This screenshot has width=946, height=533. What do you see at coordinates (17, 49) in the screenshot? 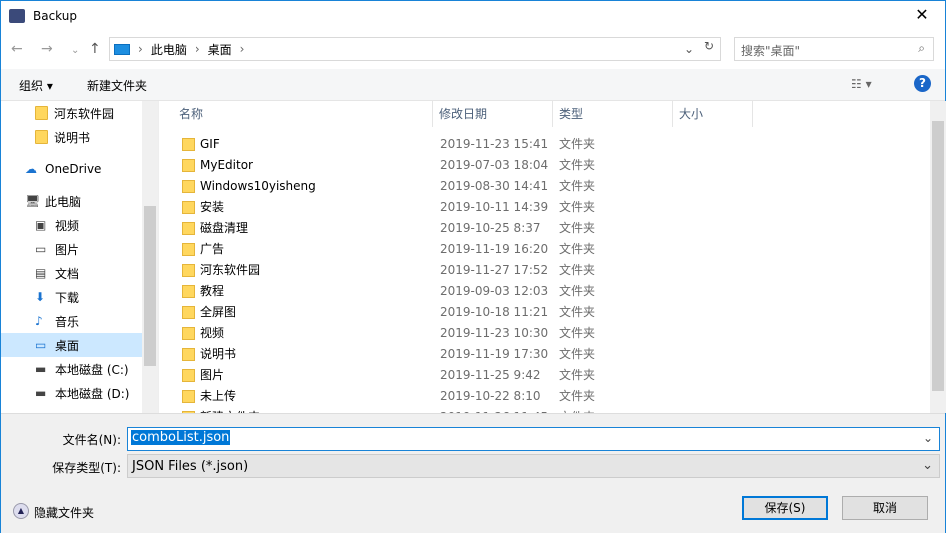
I see `back-button: ←` at bounding box center [17, 49].